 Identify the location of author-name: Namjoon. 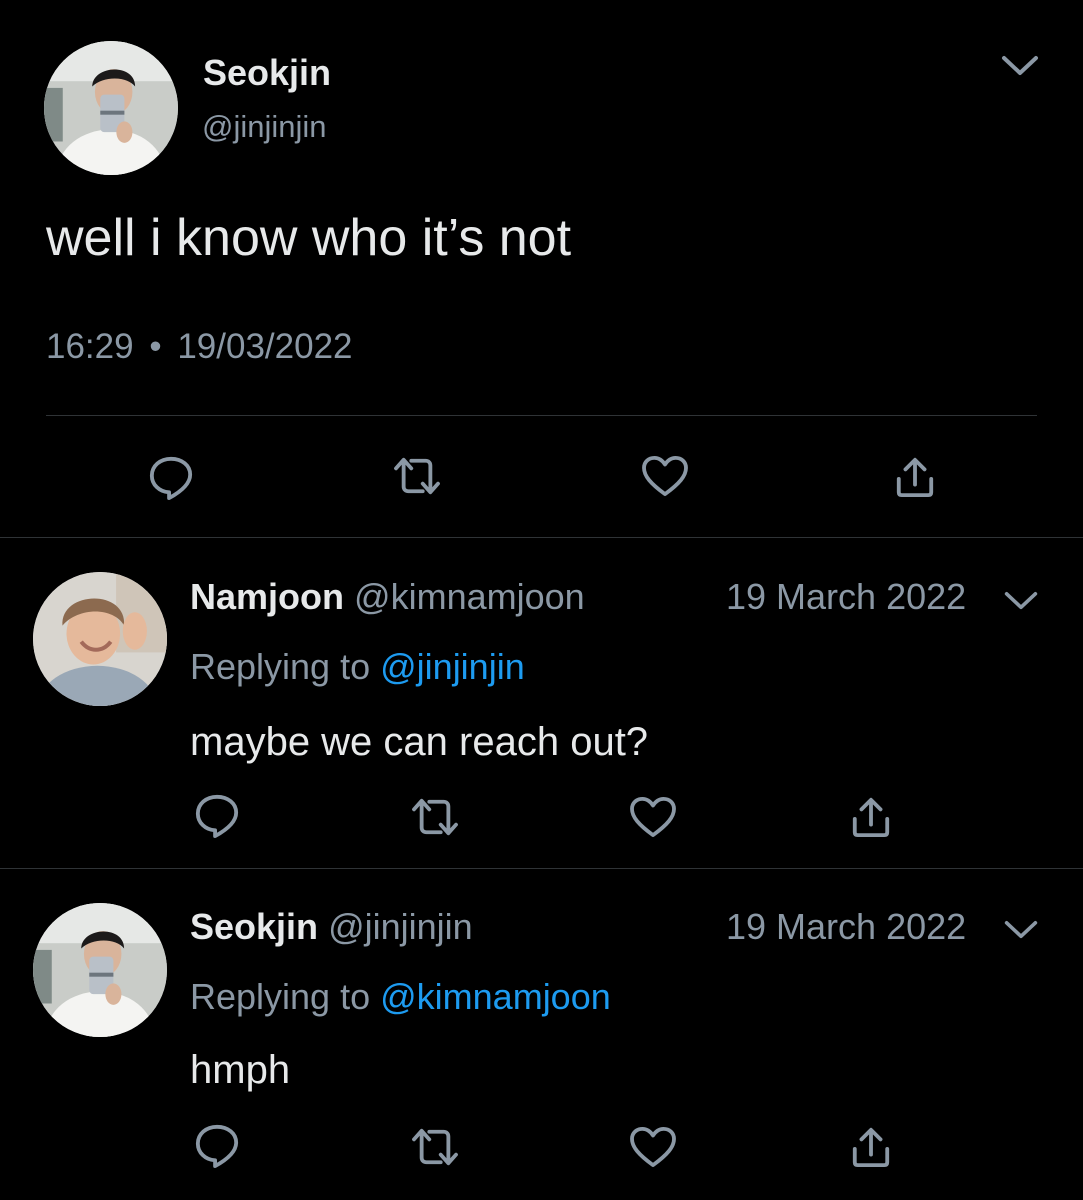
(267, 596).